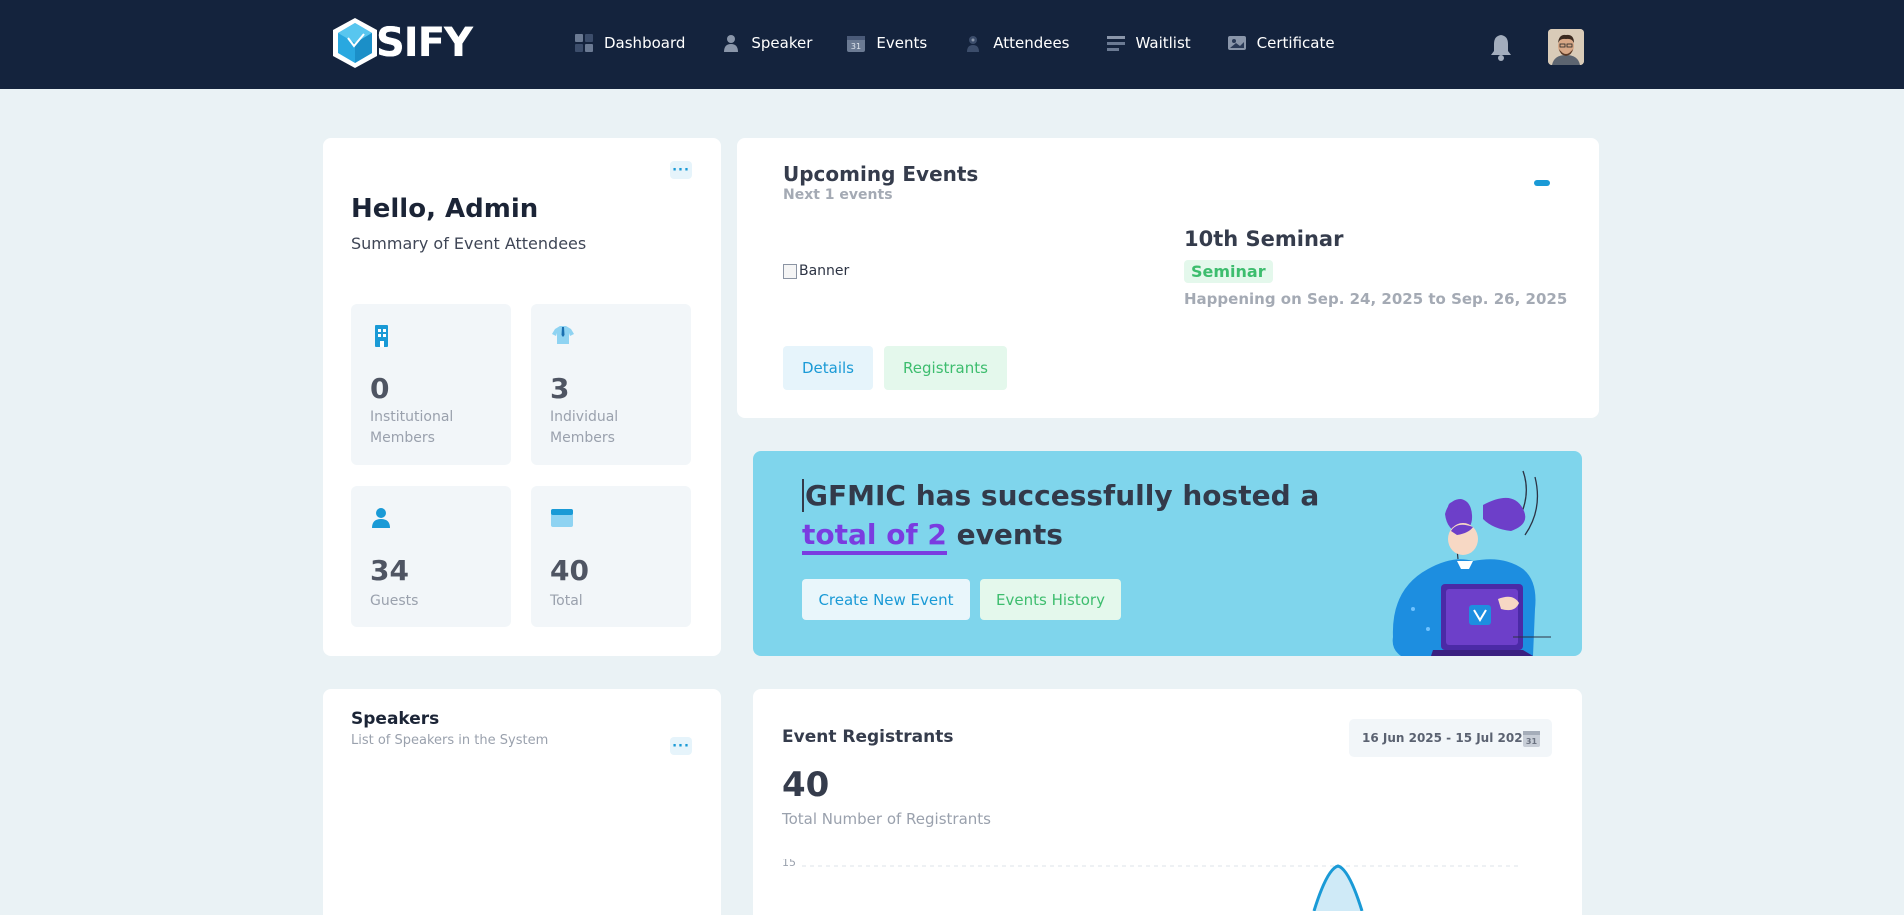 This screenshot has height=915, width=1904. Describe the element at coordinates (645, 43) in the screenshot. I see `nav-label: Dashboard` at that location.